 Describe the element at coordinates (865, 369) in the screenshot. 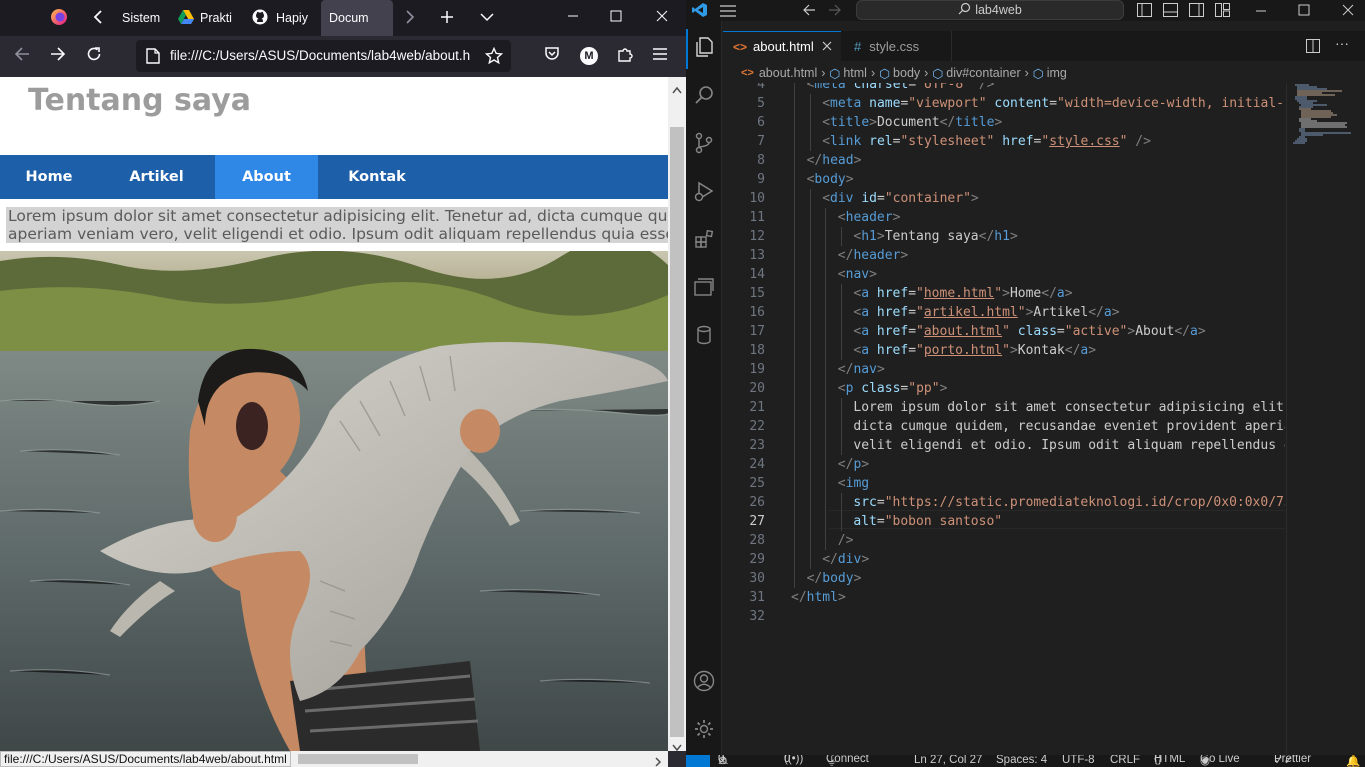

I see `code-token: nav` at that location.